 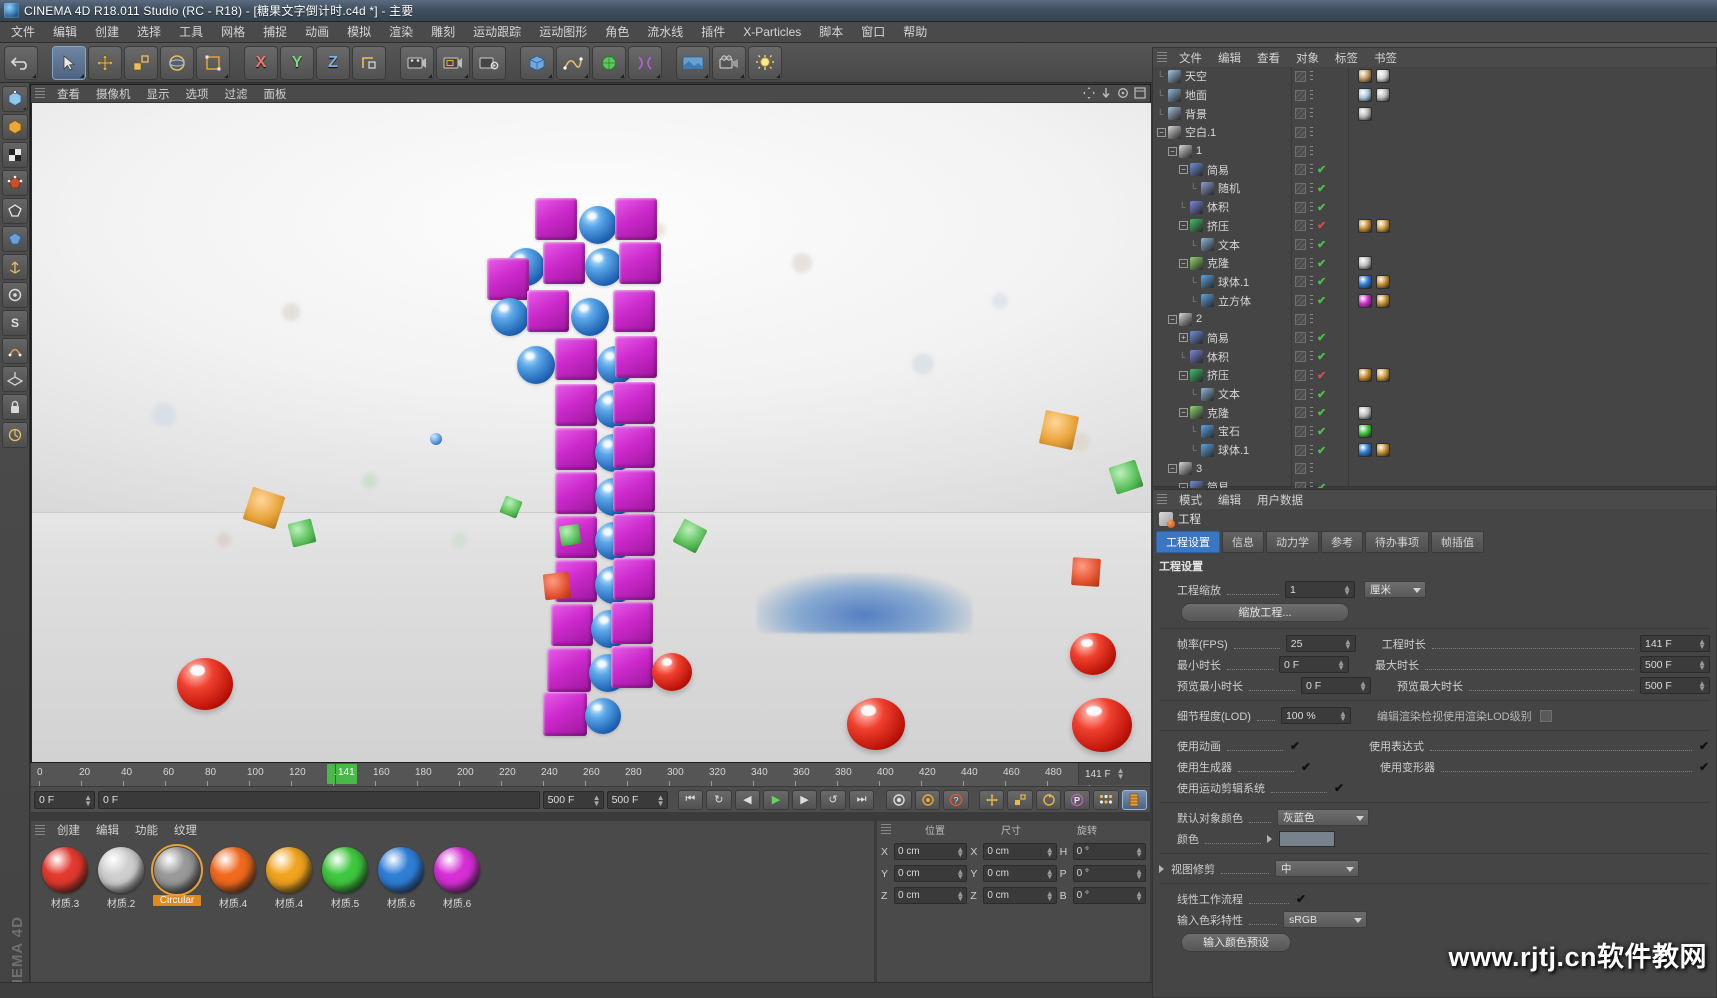 I want to click on viewport-menu-item-4: 过滤, so click(x=236, y=94).